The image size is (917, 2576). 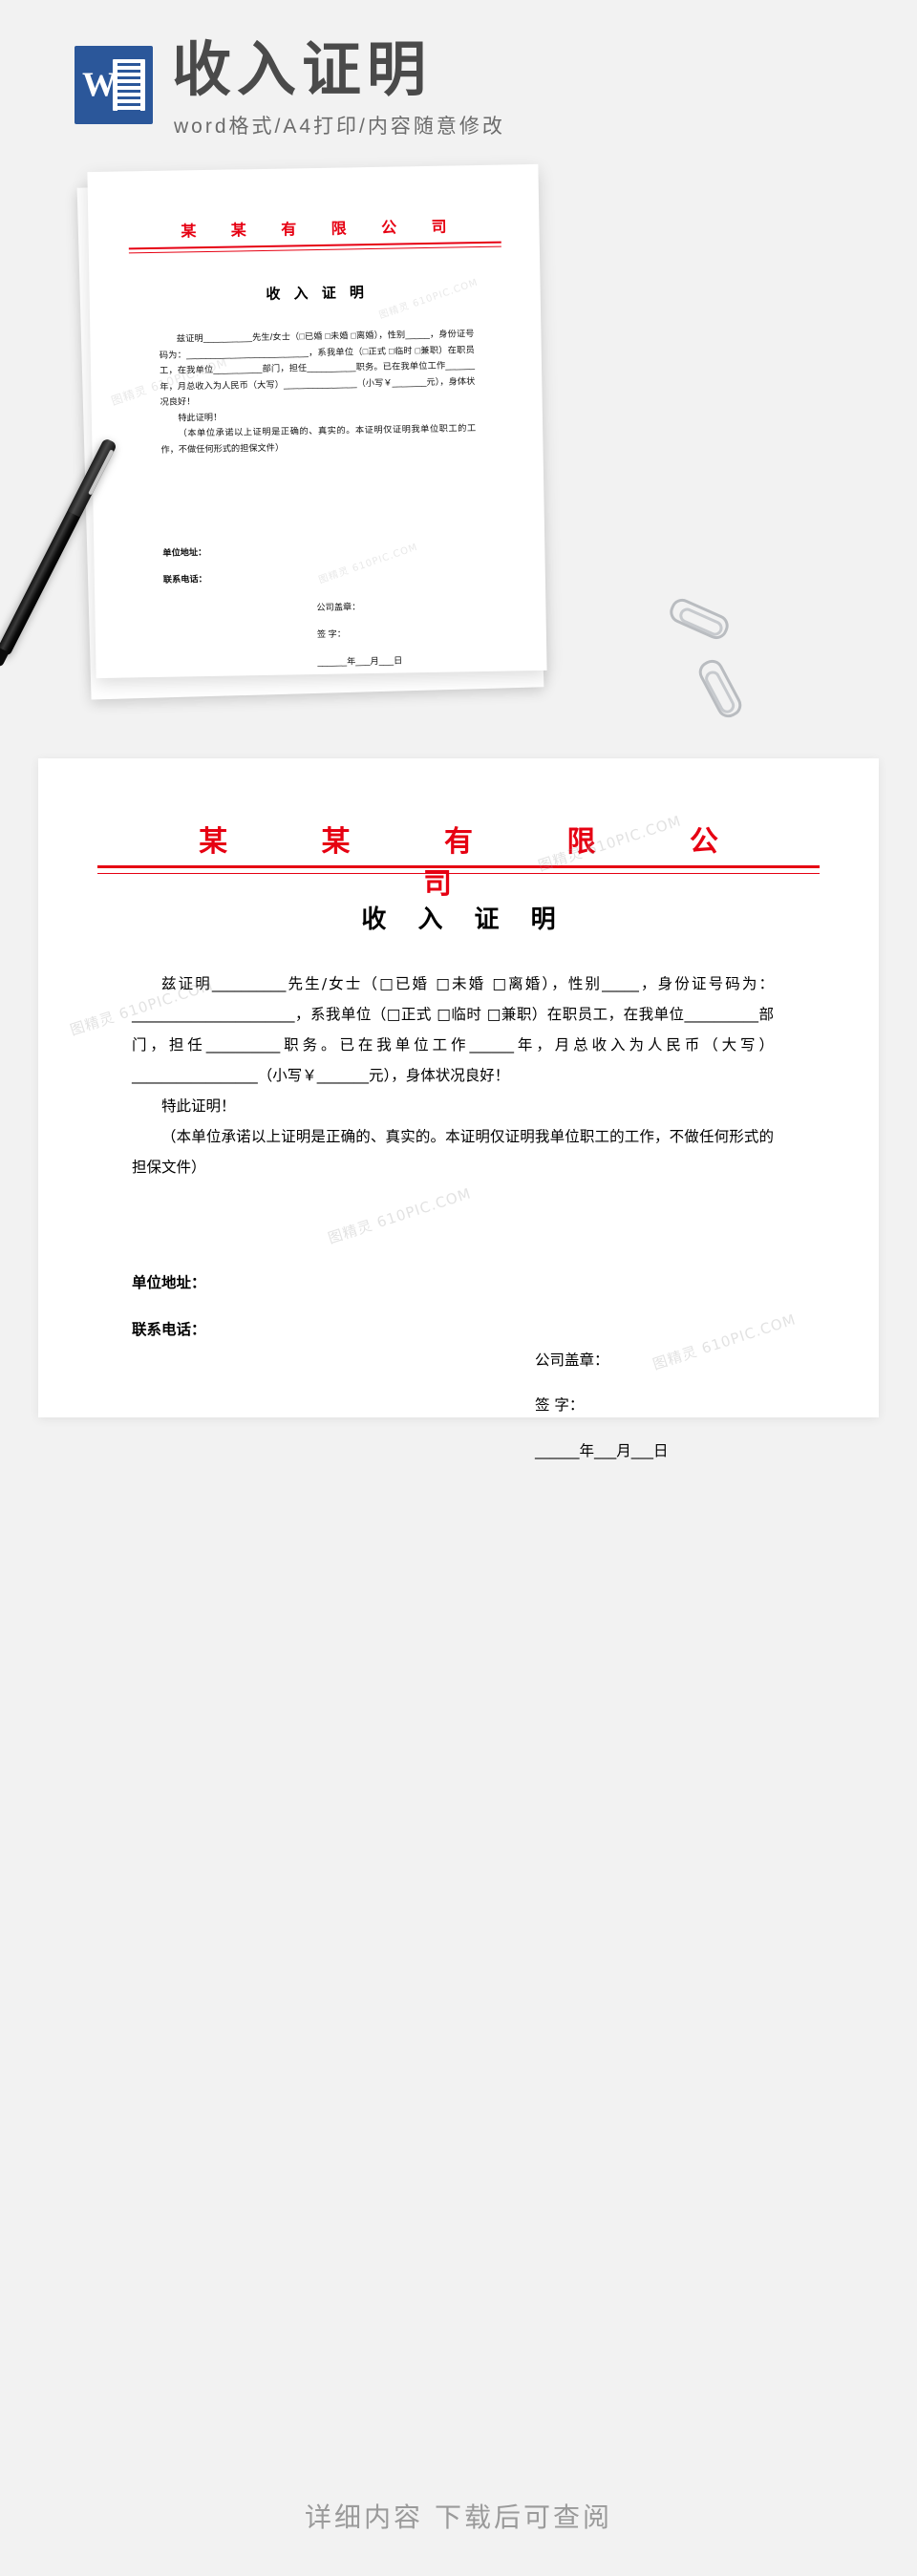 What do you see at coordinates (602, 1450) in the screenshot?
I see `sign-date: ______年___月___日` at bounding box center [602, 1450].